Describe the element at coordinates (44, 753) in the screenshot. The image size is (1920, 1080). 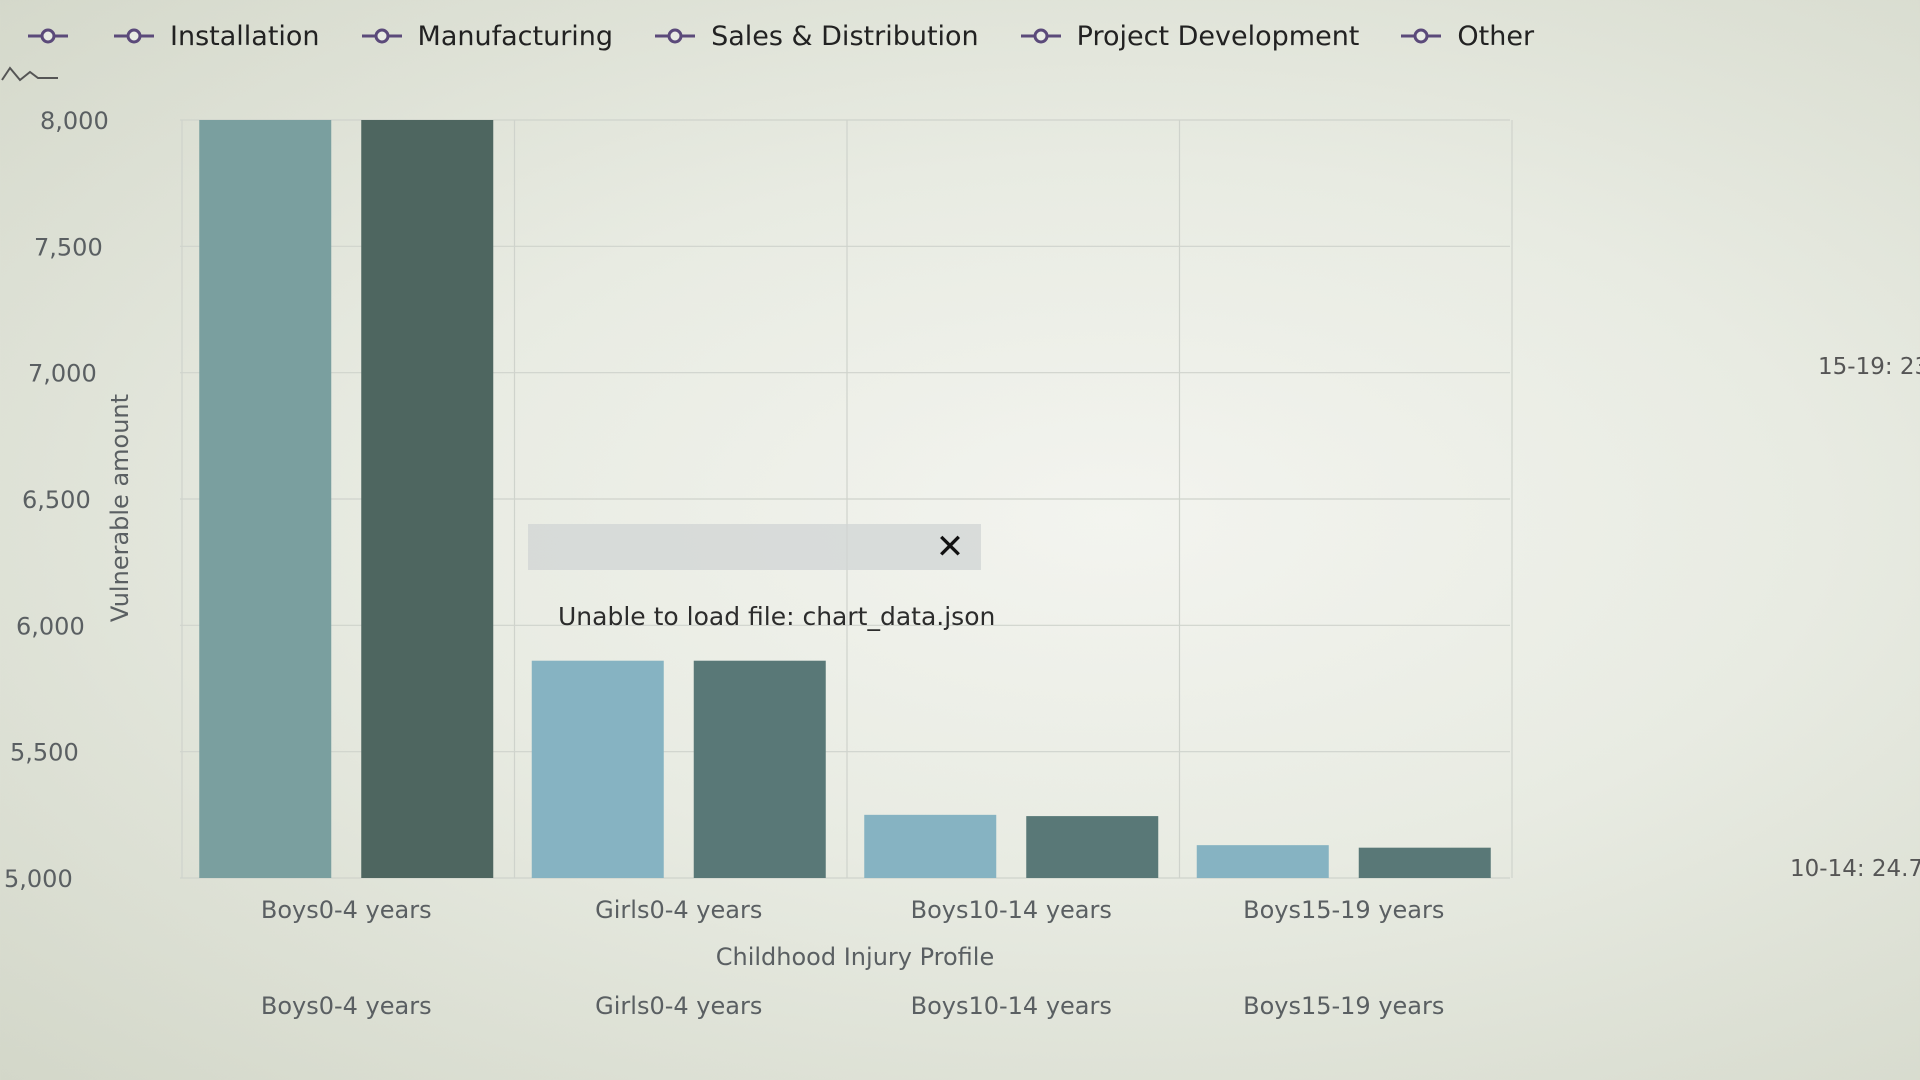
I see `y-tick-label: 5,500` at that location.